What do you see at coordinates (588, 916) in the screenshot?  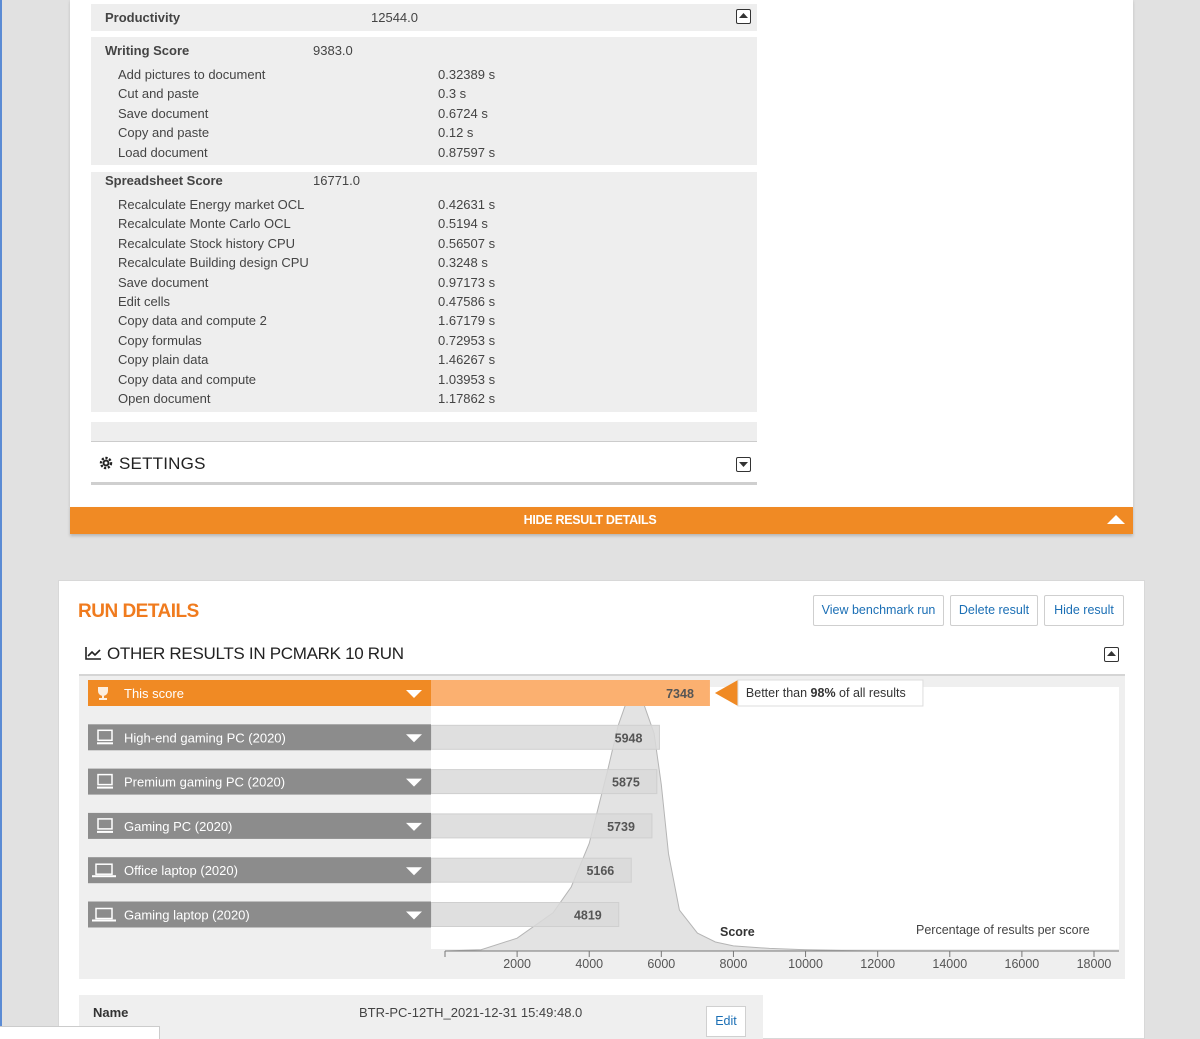 I see `bar-value-label: 4819` at bounding box center [588, 916].